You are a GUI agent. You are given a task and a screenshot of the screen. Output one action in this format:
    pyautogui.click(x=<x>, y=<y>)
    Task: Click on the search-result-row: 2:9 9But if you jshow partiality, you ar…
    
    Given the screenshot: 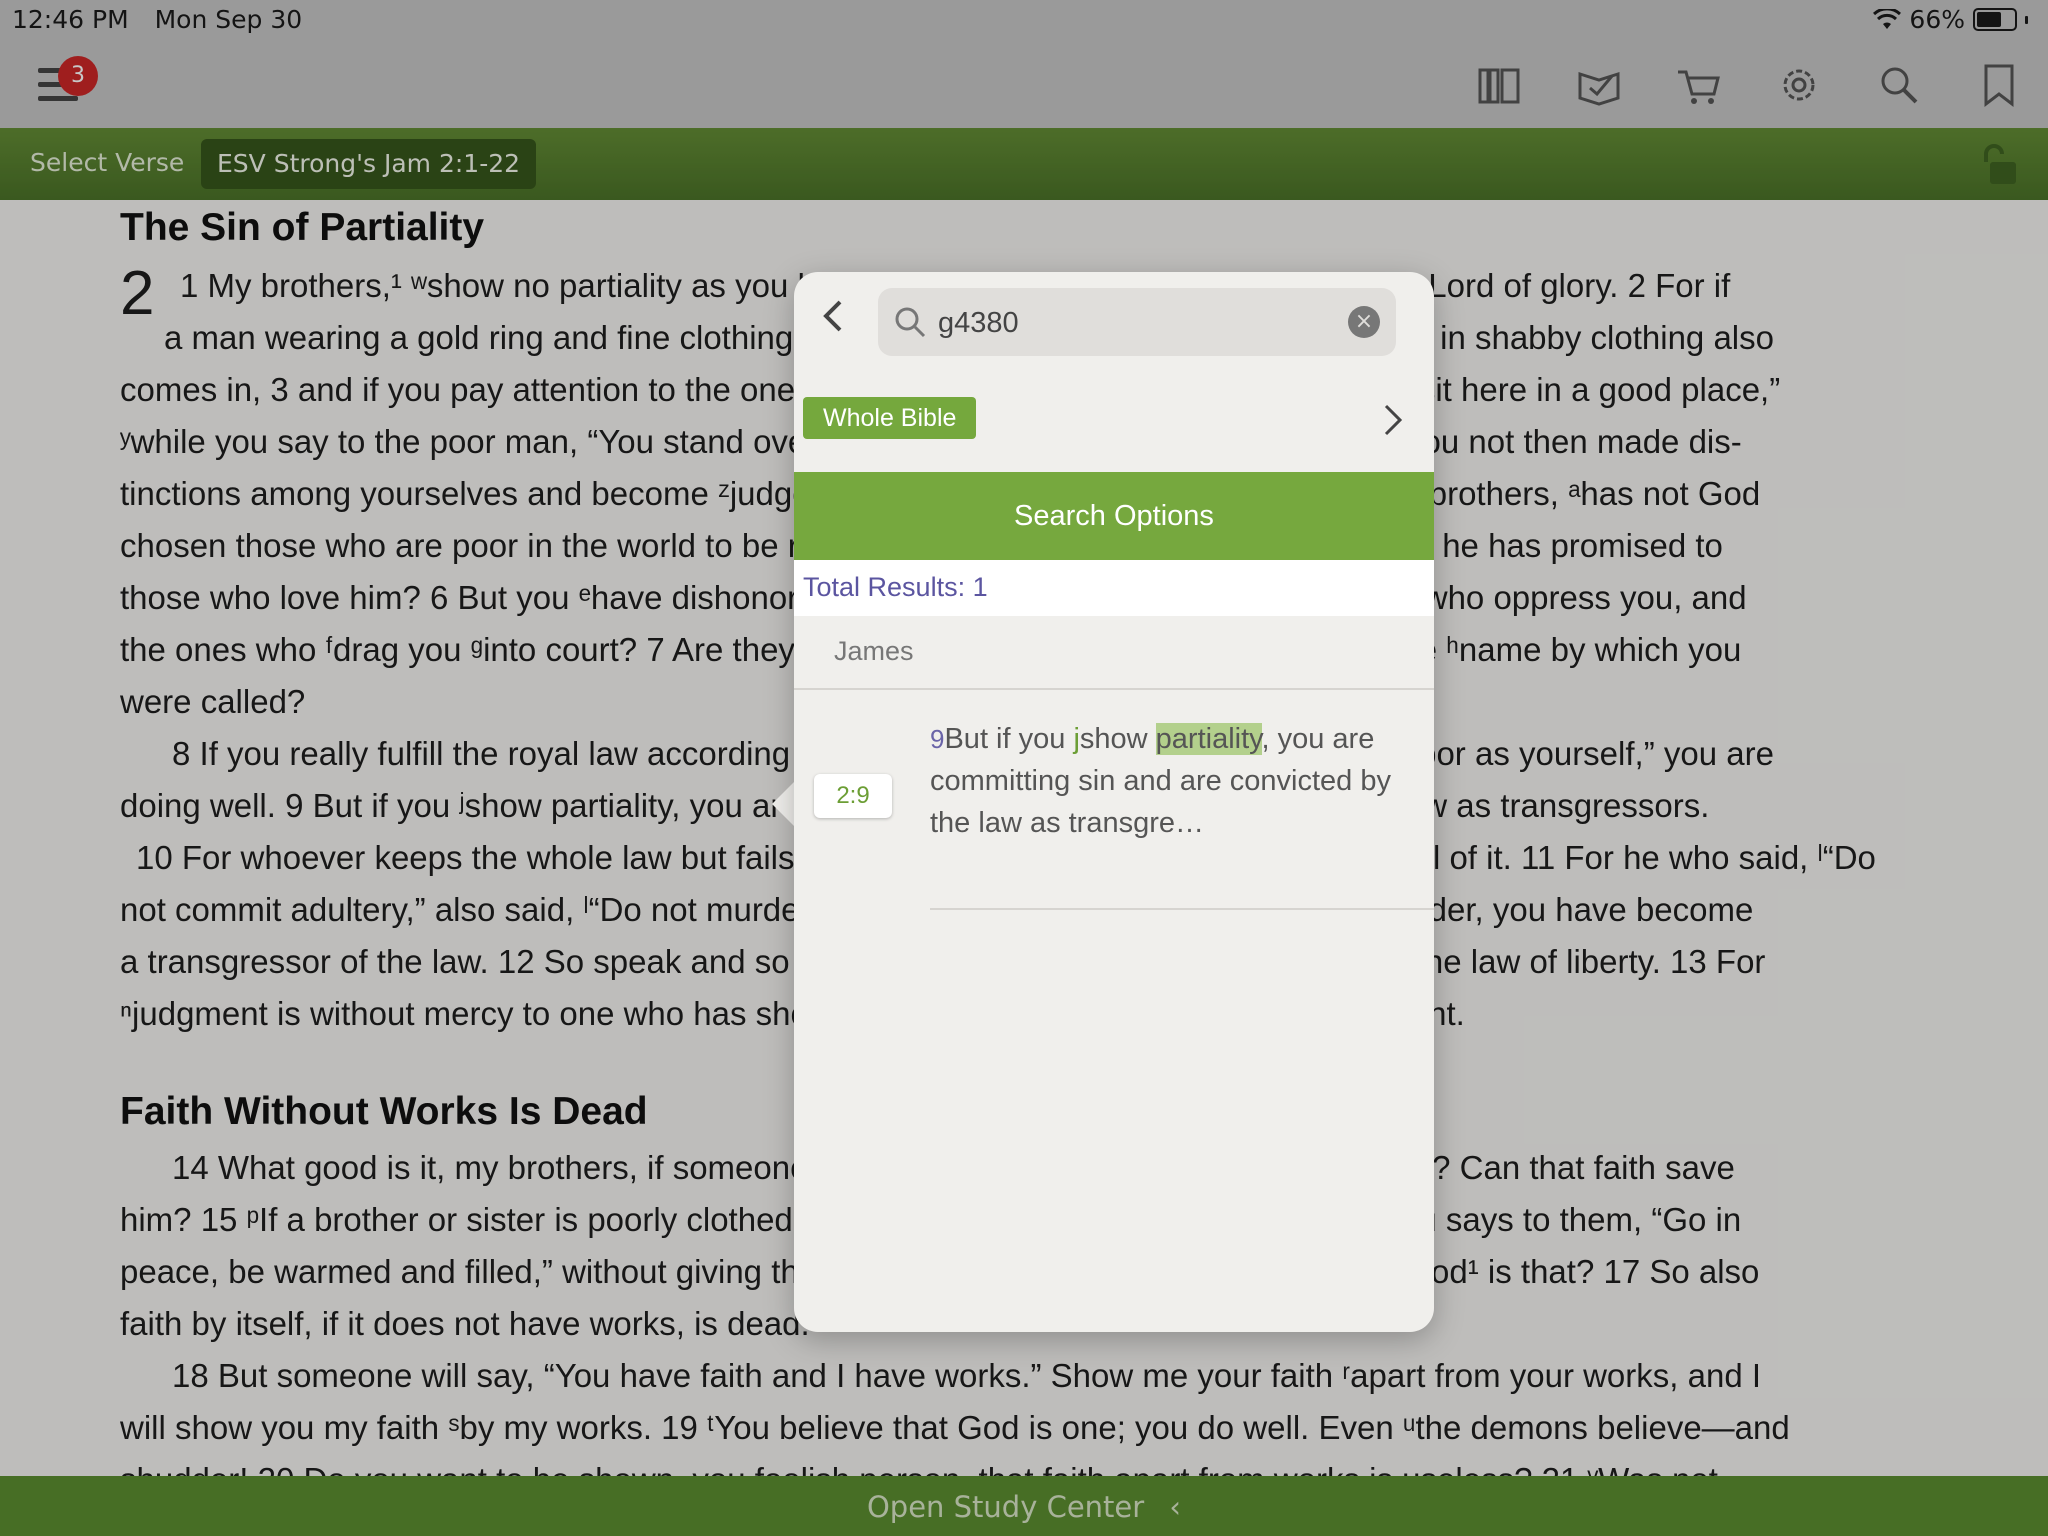 What is the action you would take?
    pyautogui.click(x=1114, y=800)
    